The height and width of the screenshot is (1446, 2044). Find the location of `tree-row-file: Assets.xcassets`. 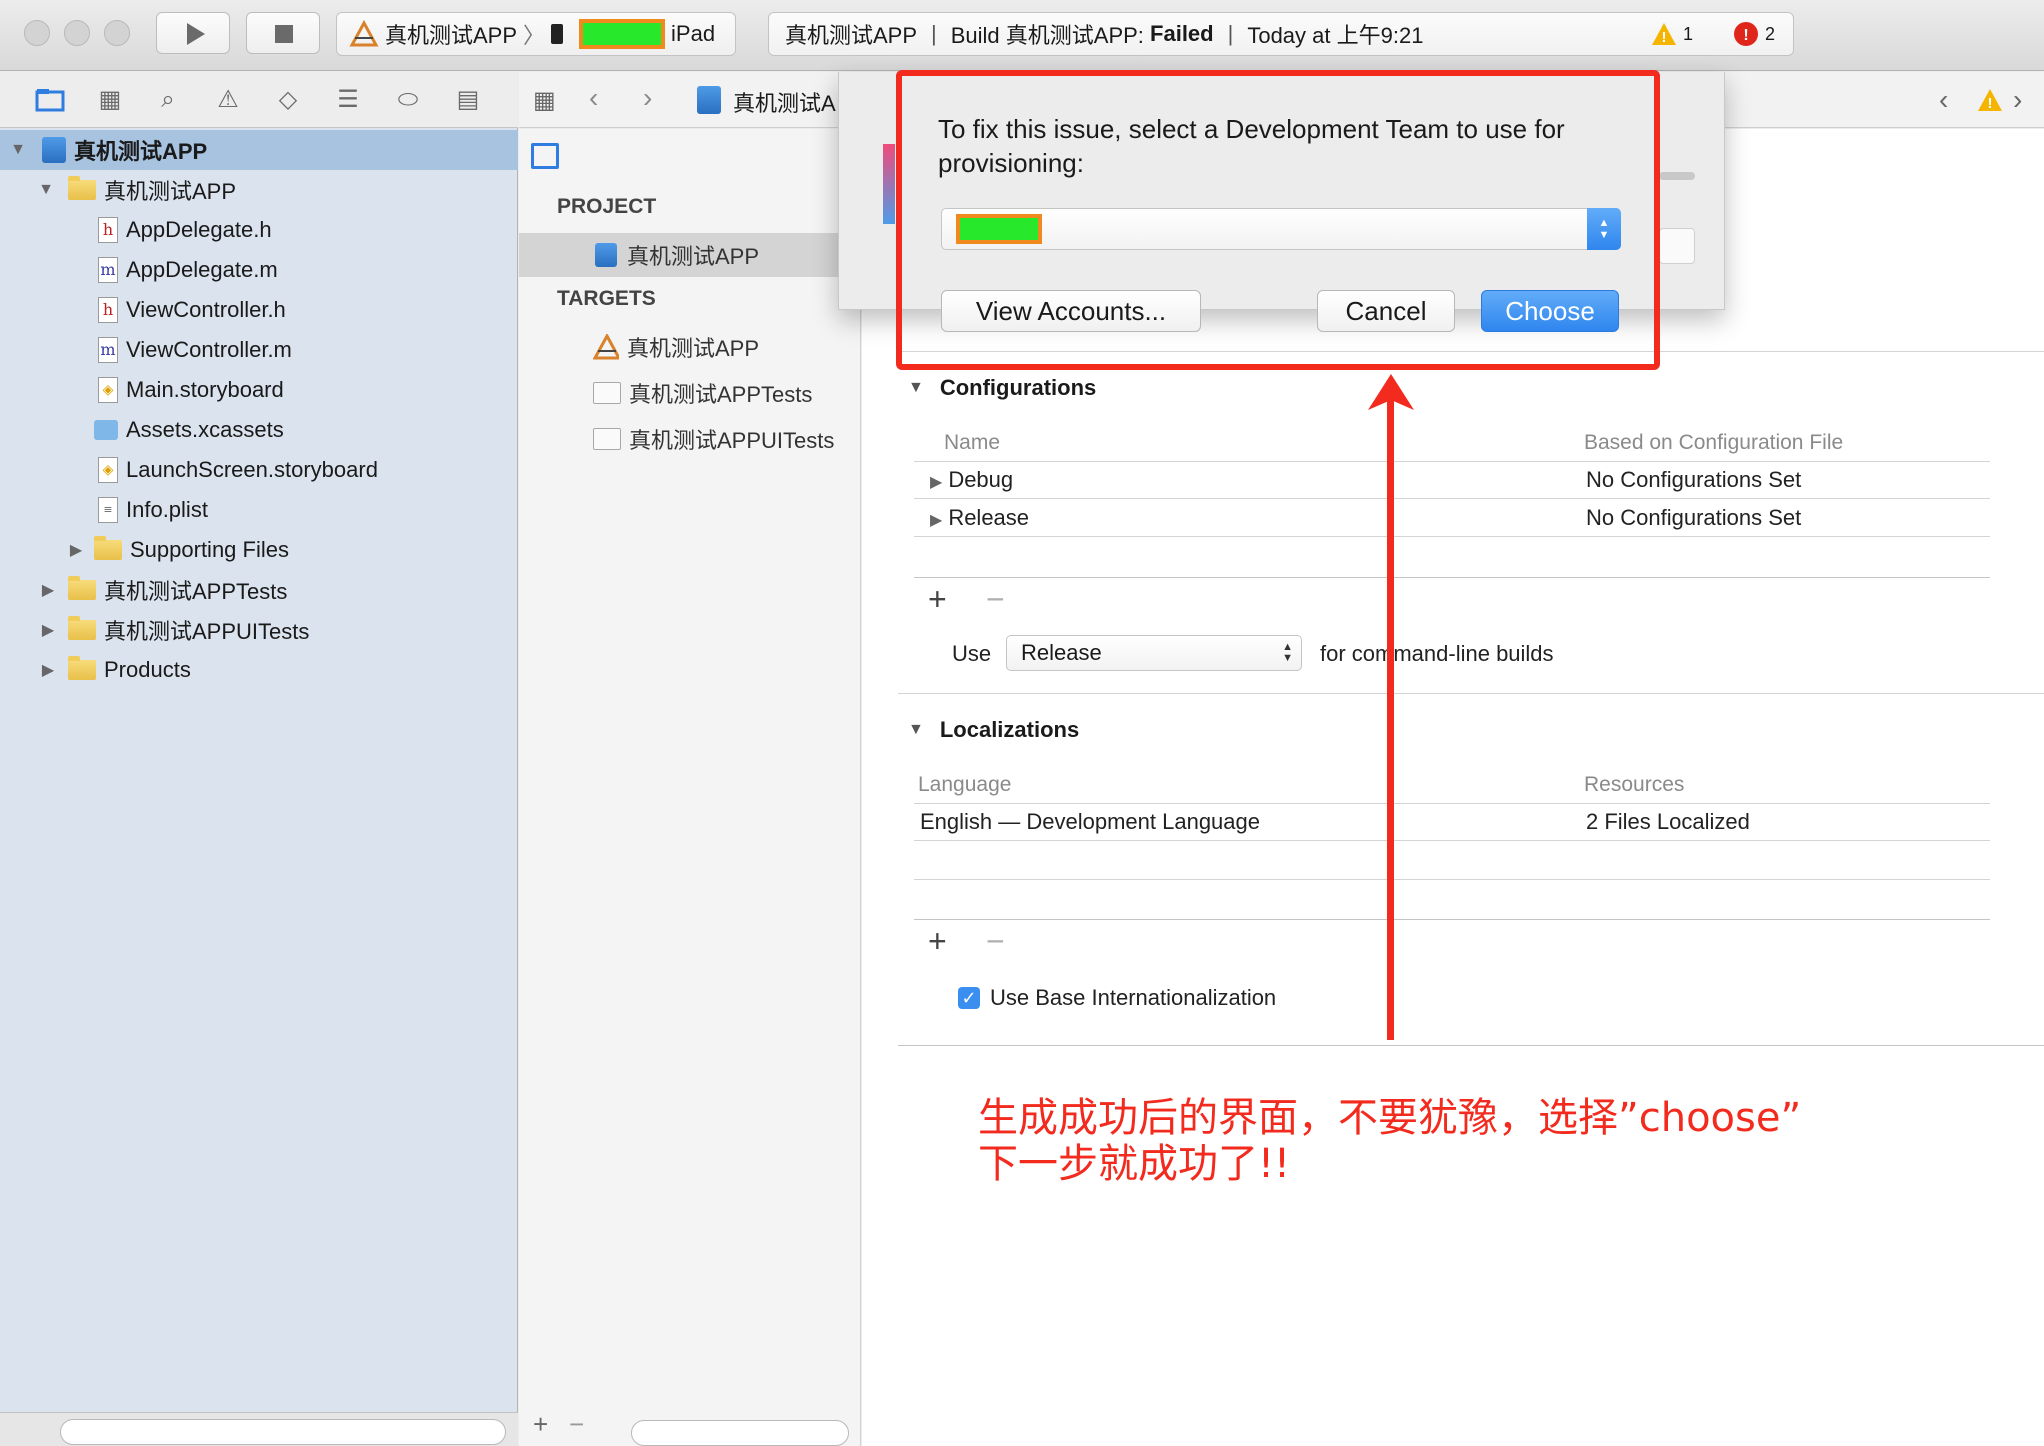

tree-row-file: Assets.xcassets is located at coordinates (259, 430).